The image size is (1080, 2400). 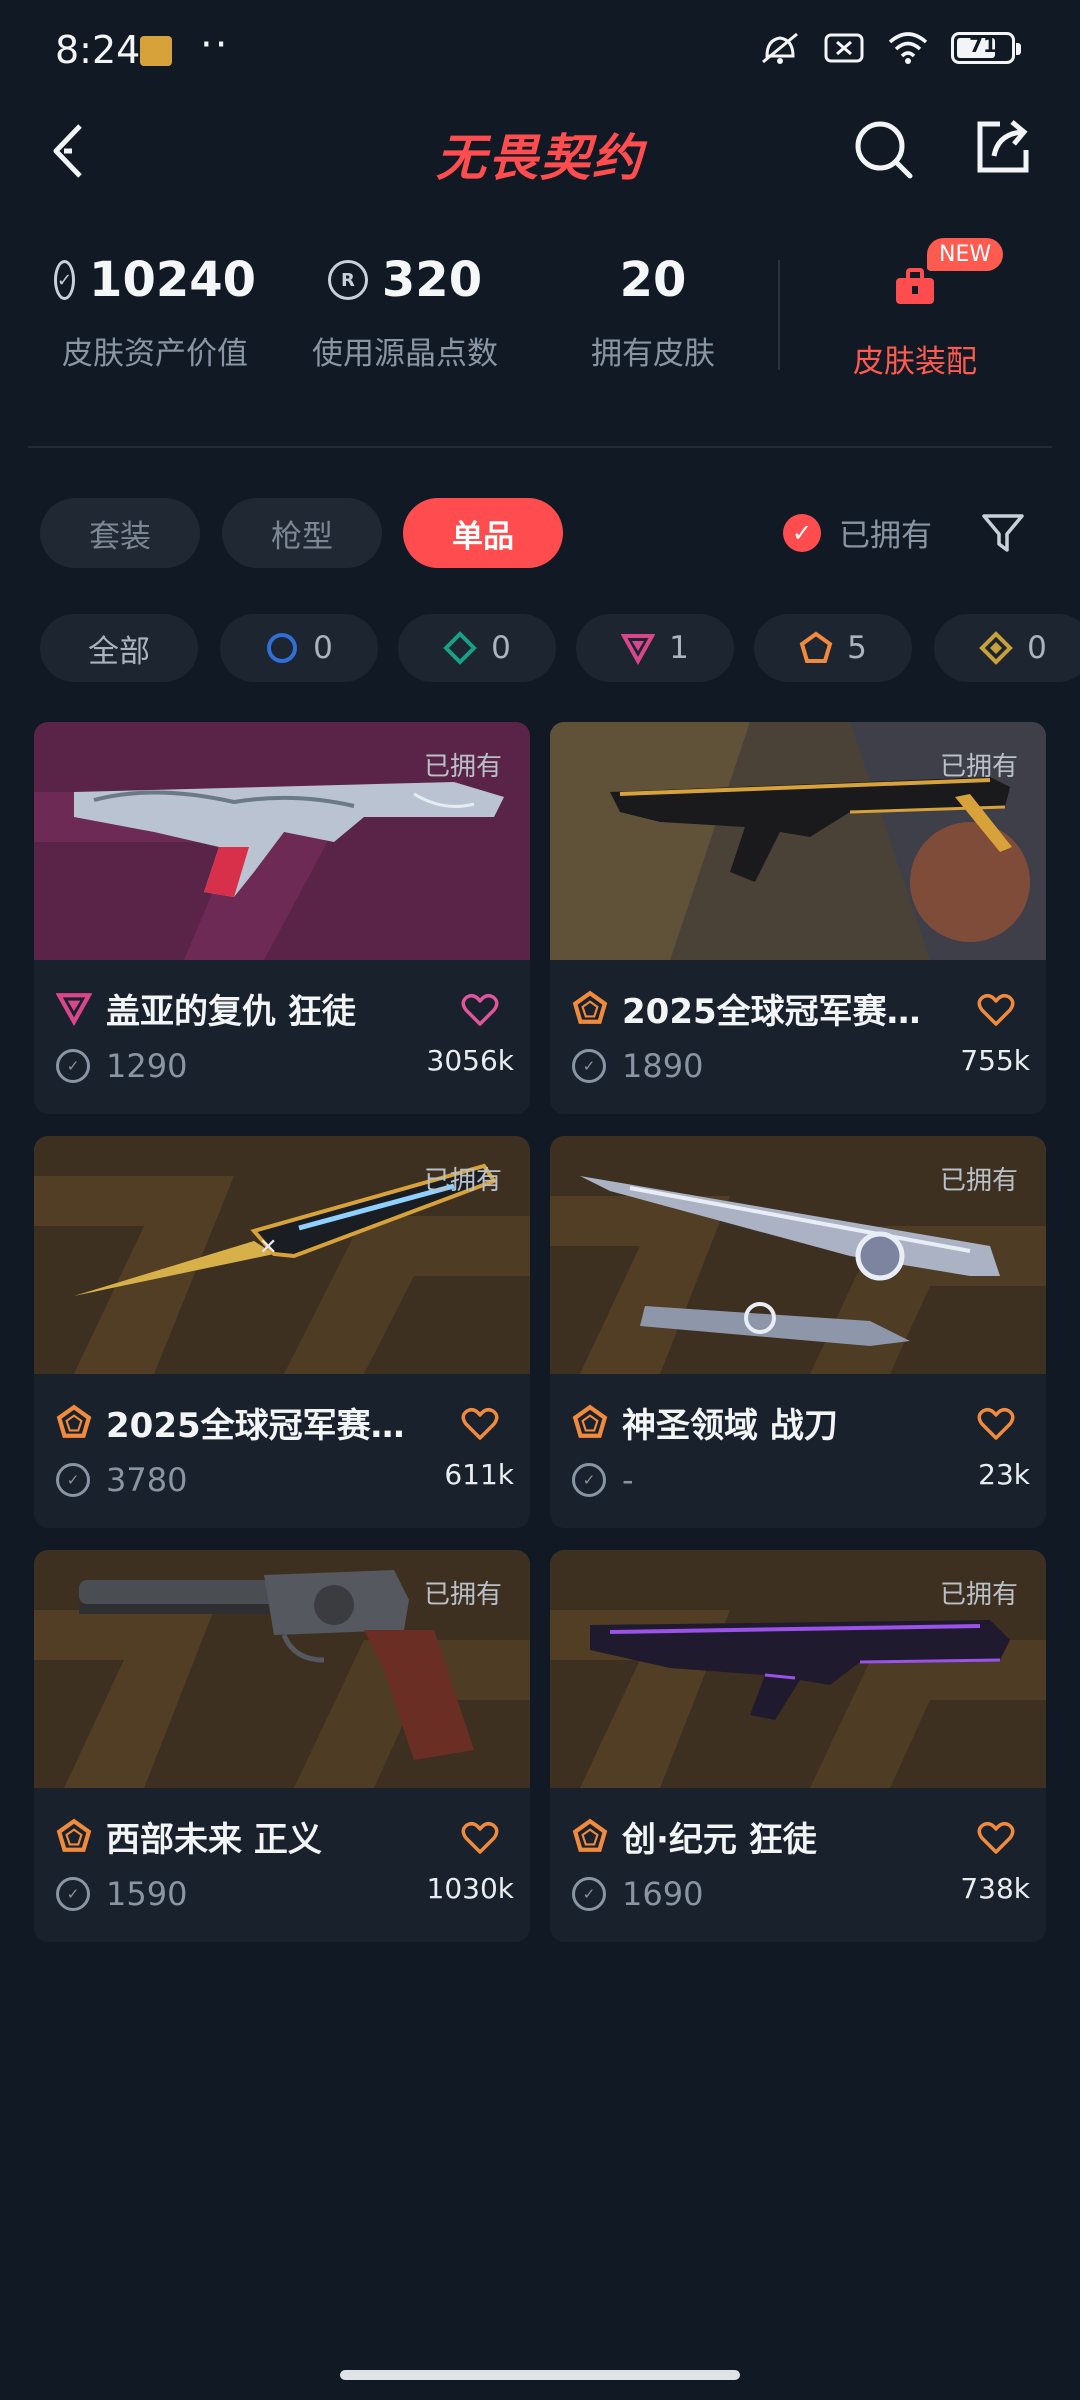 I want to click on tab-weapon-type: 枪型, so click(x=302, y=533).